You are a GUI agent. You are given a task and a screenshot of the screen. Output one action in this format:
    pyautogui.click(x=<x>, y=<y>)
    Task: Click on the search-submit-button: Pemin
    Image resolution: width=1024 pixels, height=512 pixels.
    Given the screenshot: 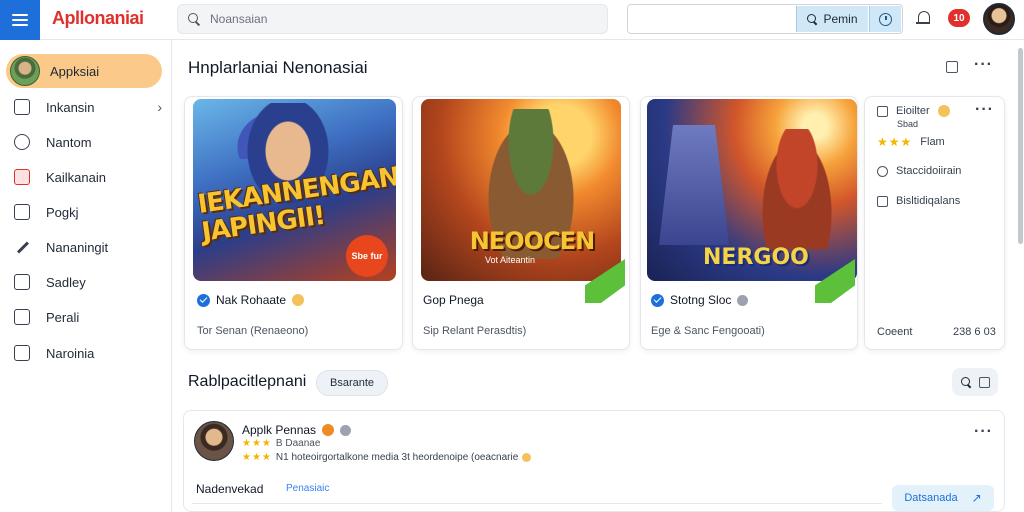 What is the action you would take?
    pyautogui.click(x=832, y=19)
    